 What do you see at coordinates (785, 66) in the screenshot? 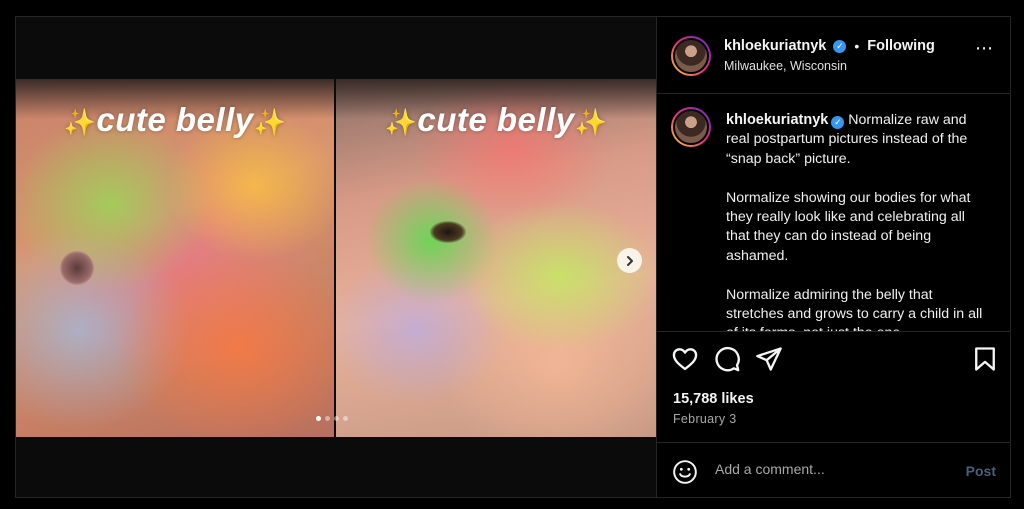
I see `location-link: Milwaukee, Wisconsin` at bounding box center [785, 66].